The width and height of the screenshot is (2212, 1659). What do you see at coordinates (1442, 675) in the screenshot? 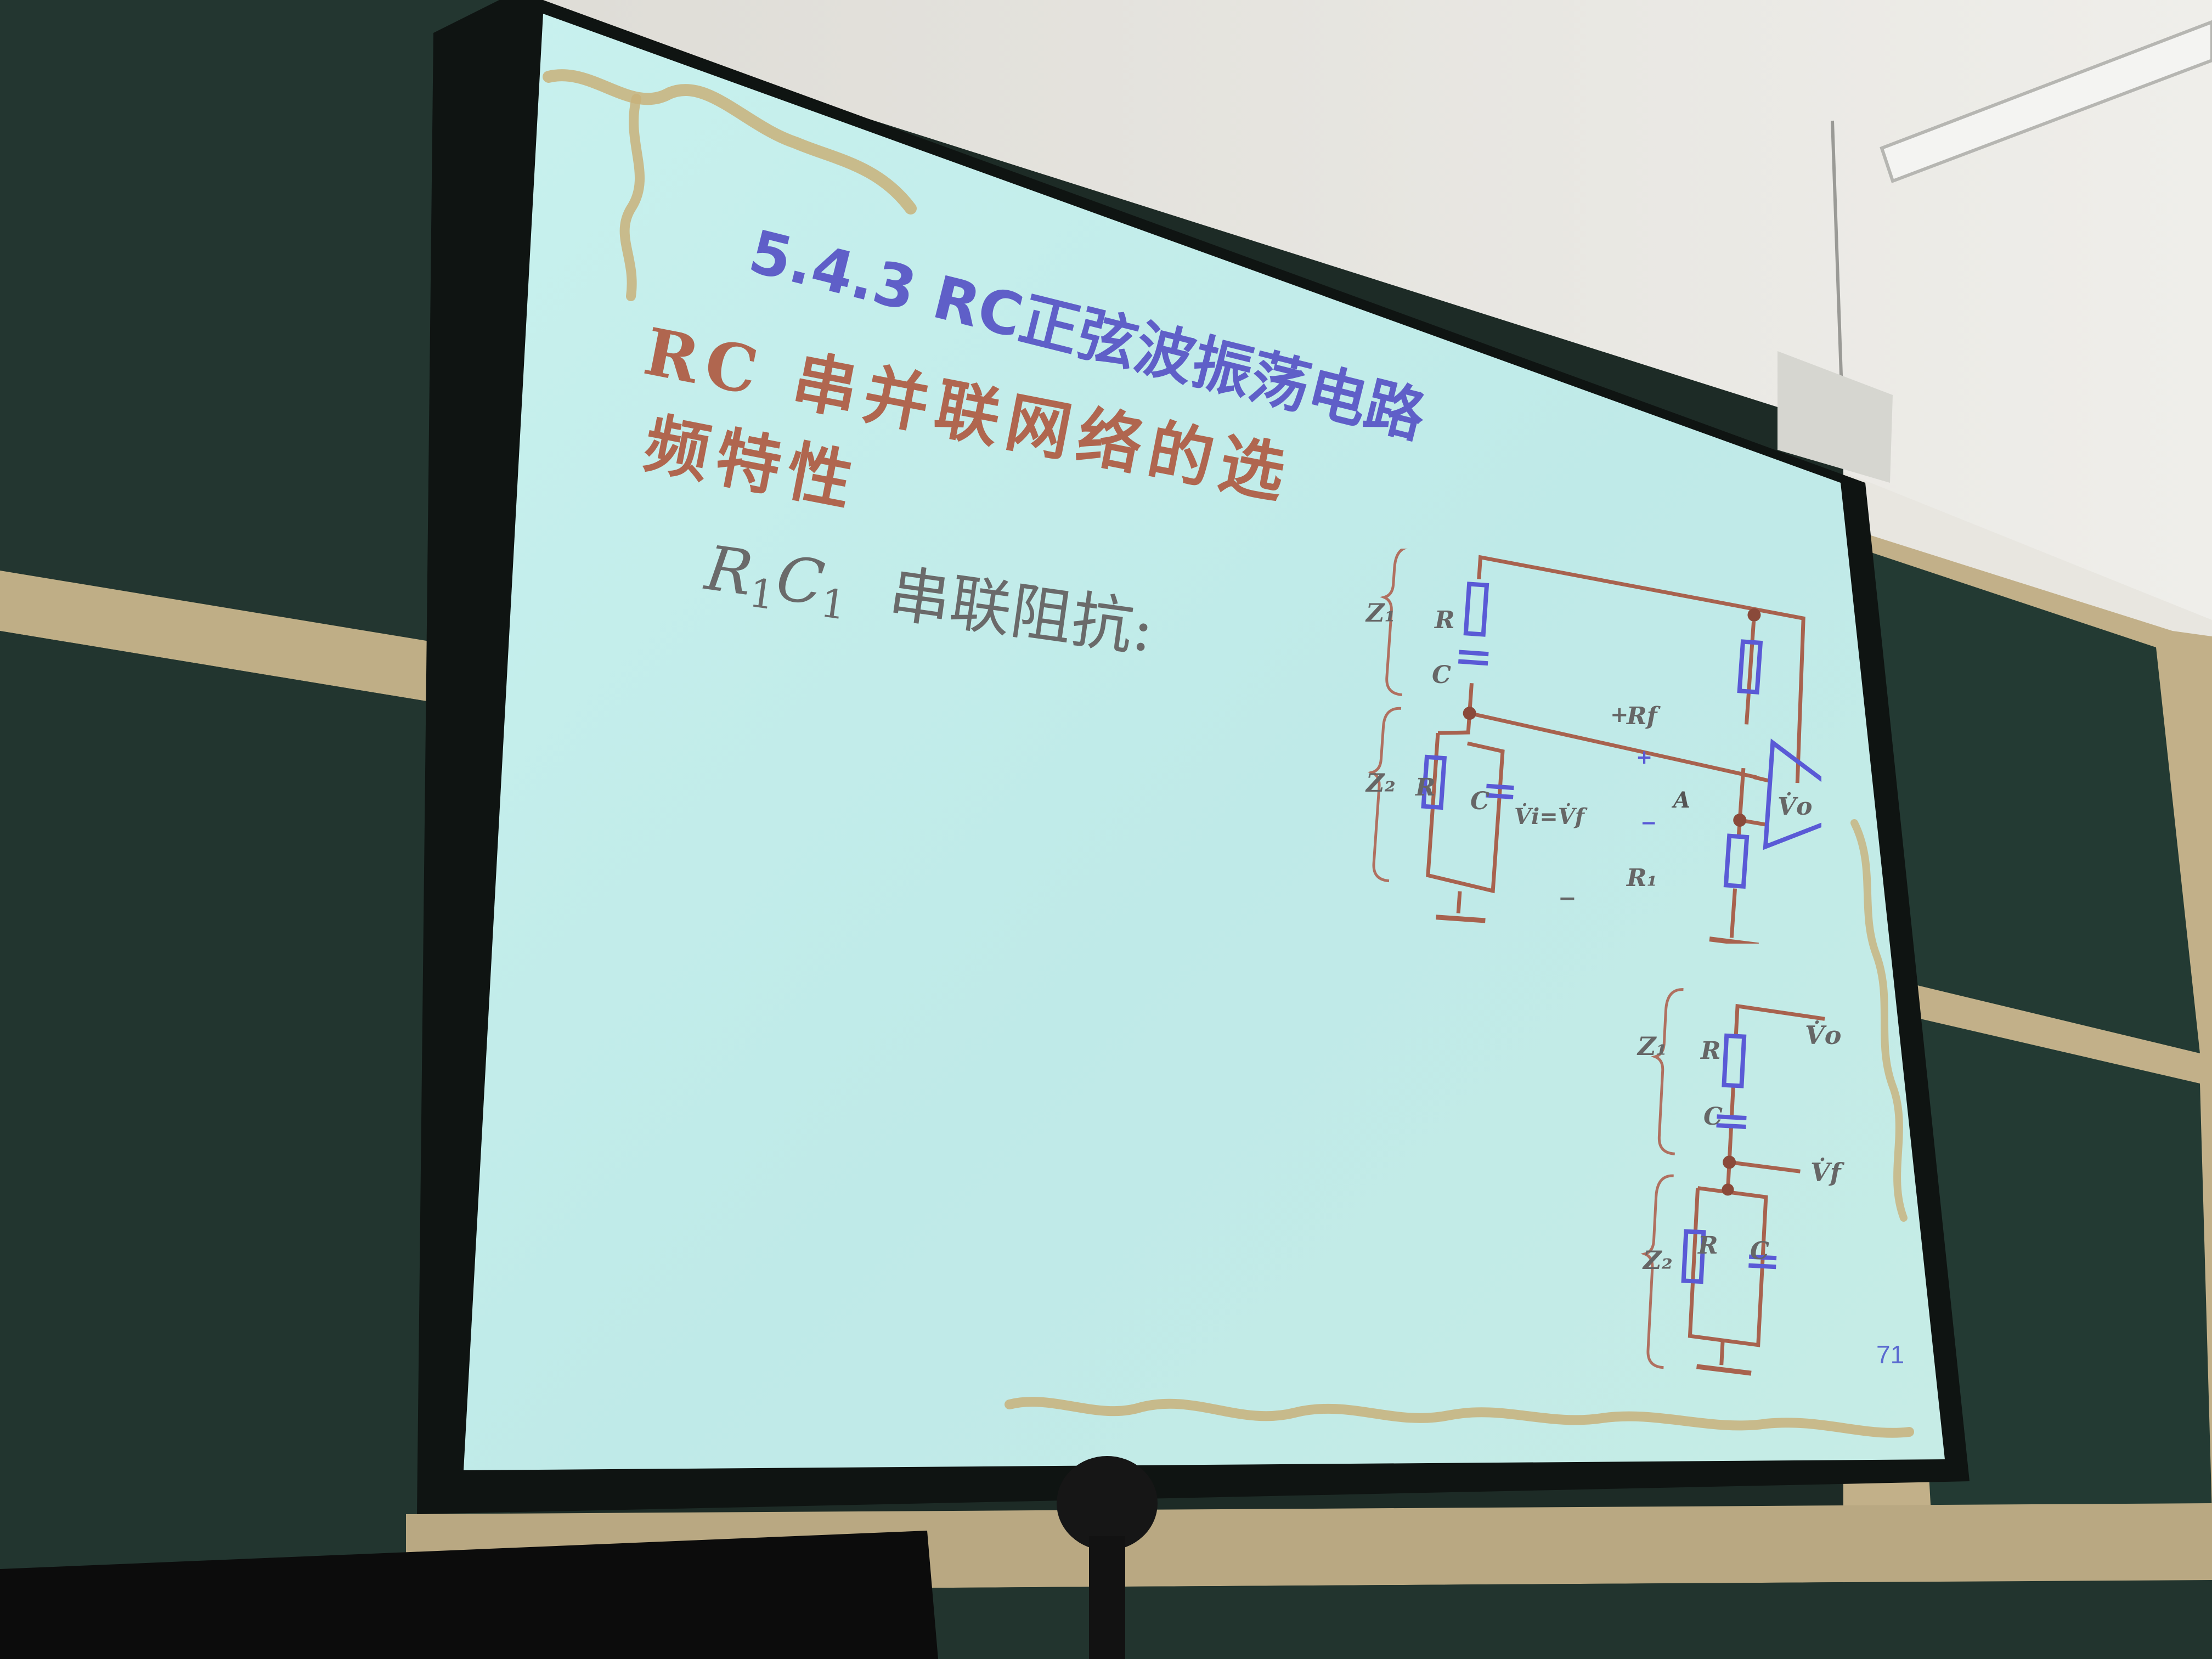
I see `label-c-upper: C` at bounding box center [1442, 675].